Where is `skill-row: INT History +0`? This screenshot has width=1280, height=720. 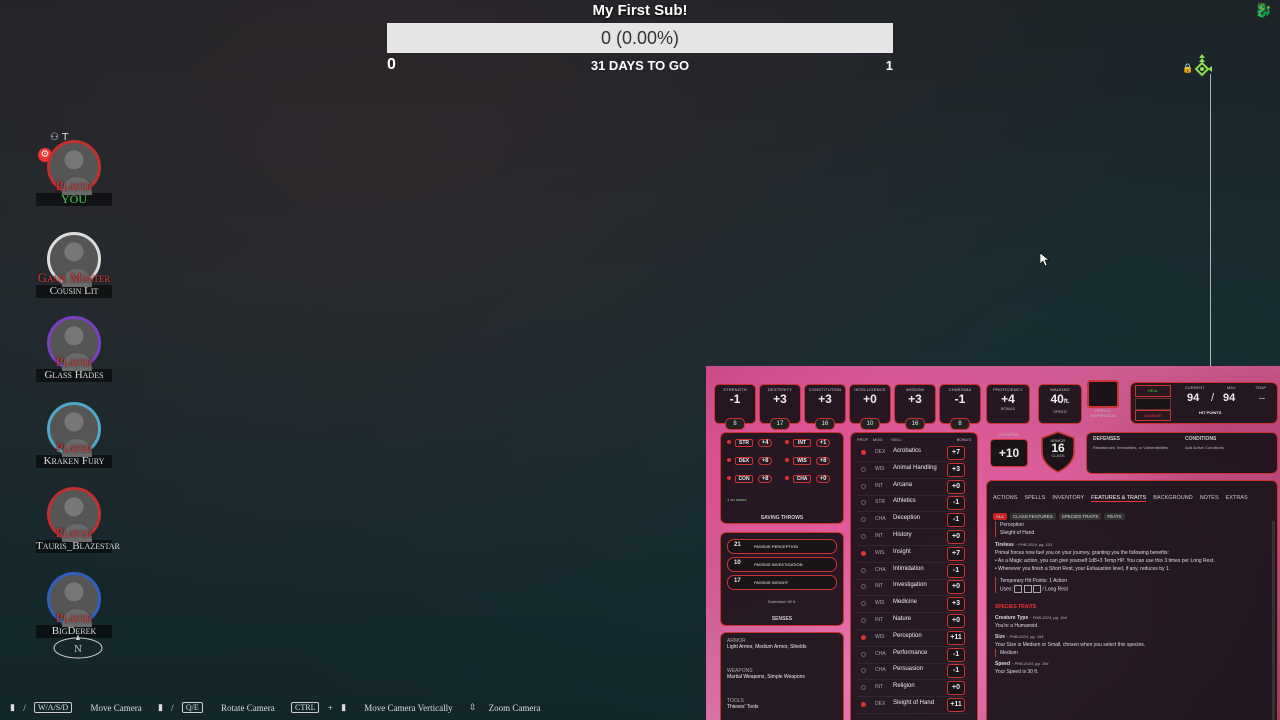
skill-row: INT History +0 is located at coordinates (912, 537).